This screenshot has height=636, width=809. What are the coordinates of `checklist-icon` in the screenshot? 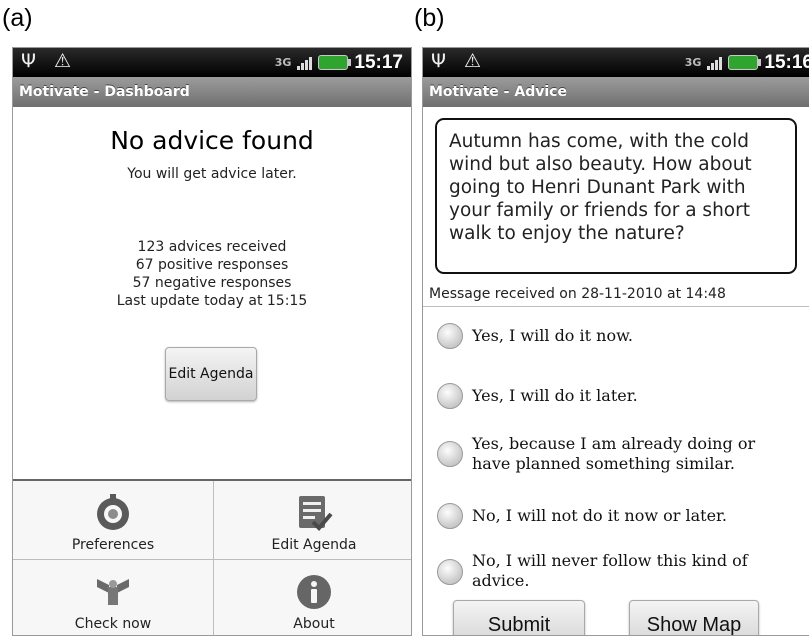 It's located at (314, 513).